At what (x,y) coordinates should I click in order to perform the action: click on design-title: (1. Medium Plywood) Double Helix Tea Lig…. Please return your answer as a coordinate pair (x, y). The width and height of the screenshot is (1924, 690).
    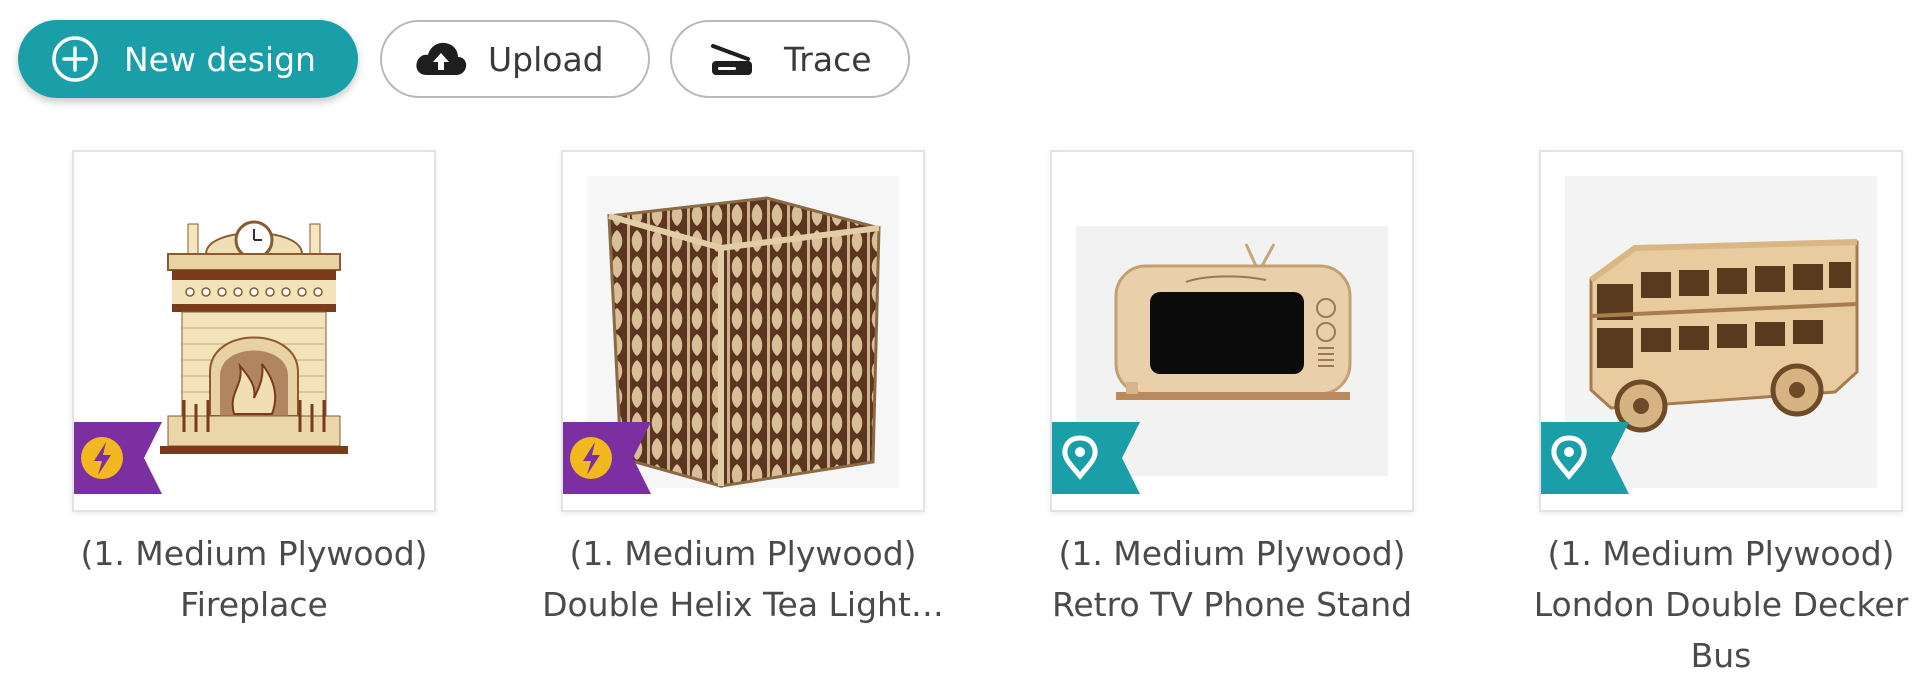
    Looking at the image, I should click on (743, 579).